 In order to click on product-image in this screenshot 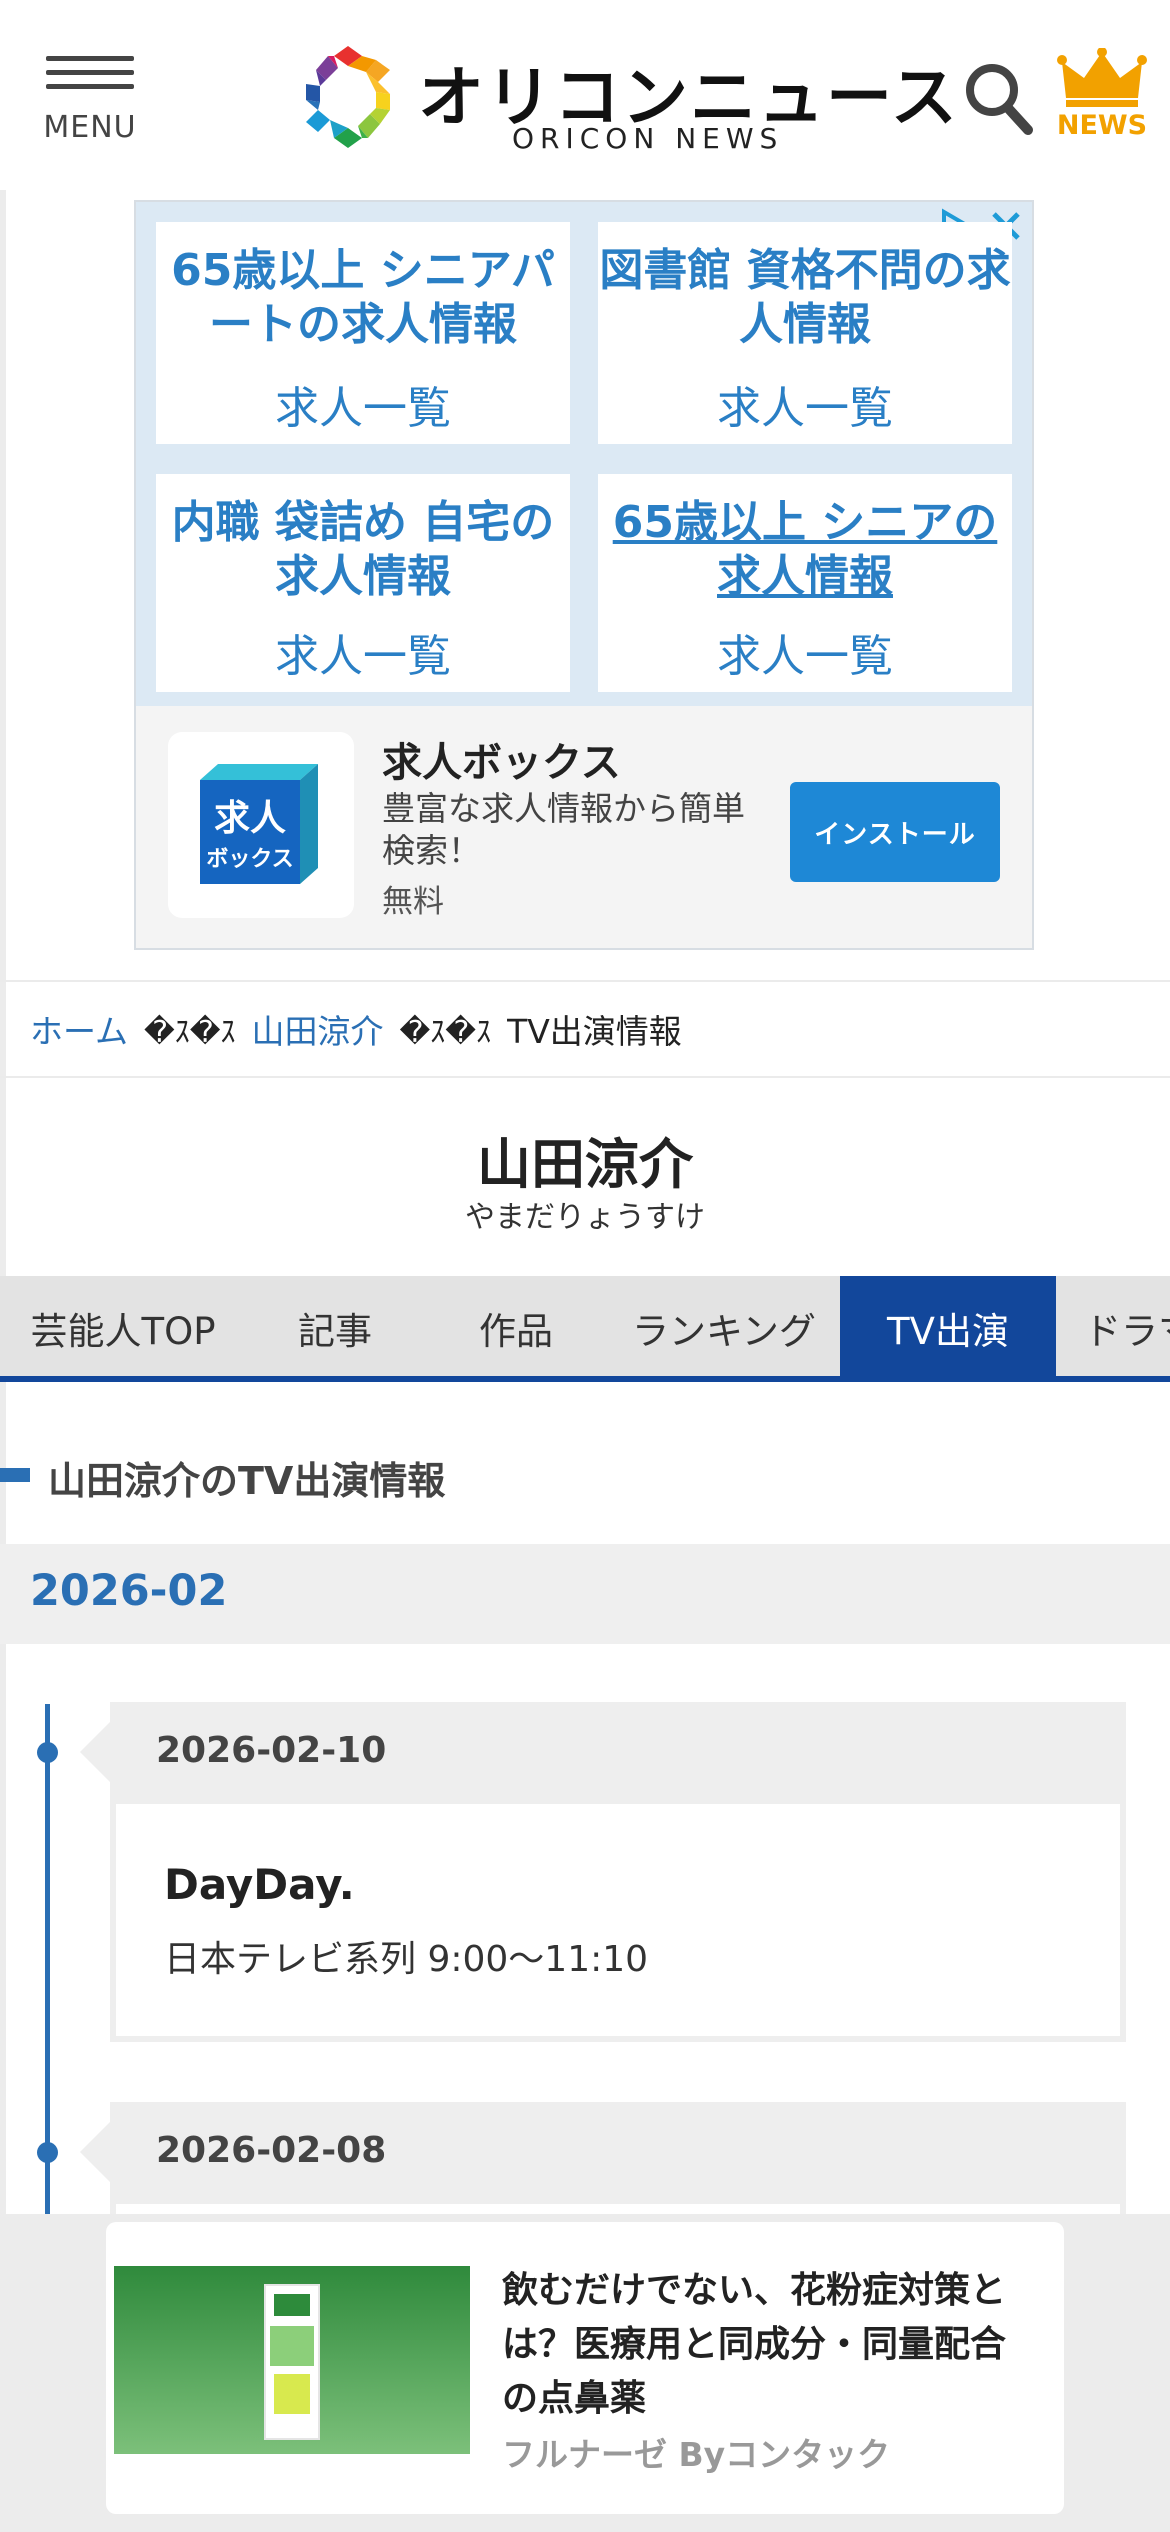, I will do `click(292, 2360)`.